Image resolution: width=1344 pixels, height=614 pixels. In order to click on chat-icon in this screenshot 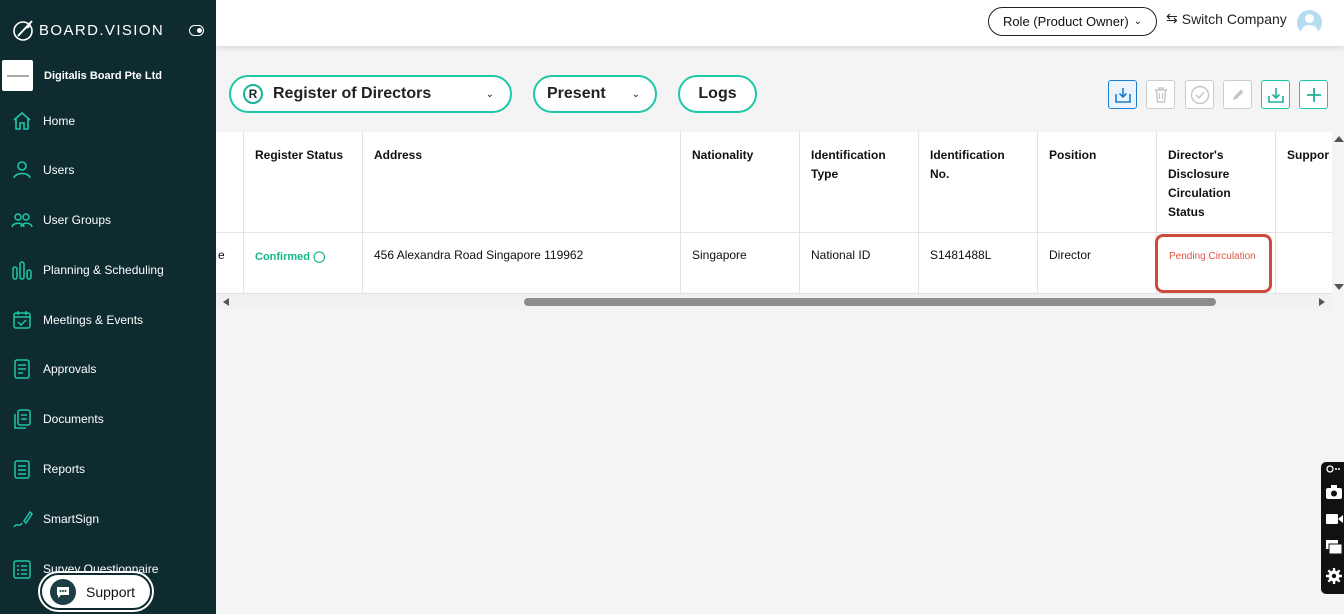, I will do `click(63, 591)`.